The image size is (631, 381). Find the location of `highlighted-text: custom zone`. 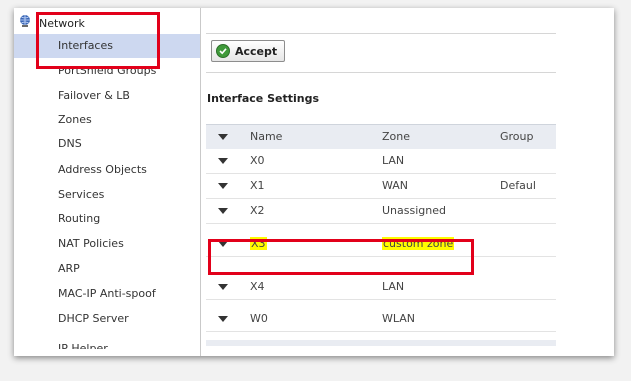

highlighted-text: custom zone is located at coordinates (418, 243).